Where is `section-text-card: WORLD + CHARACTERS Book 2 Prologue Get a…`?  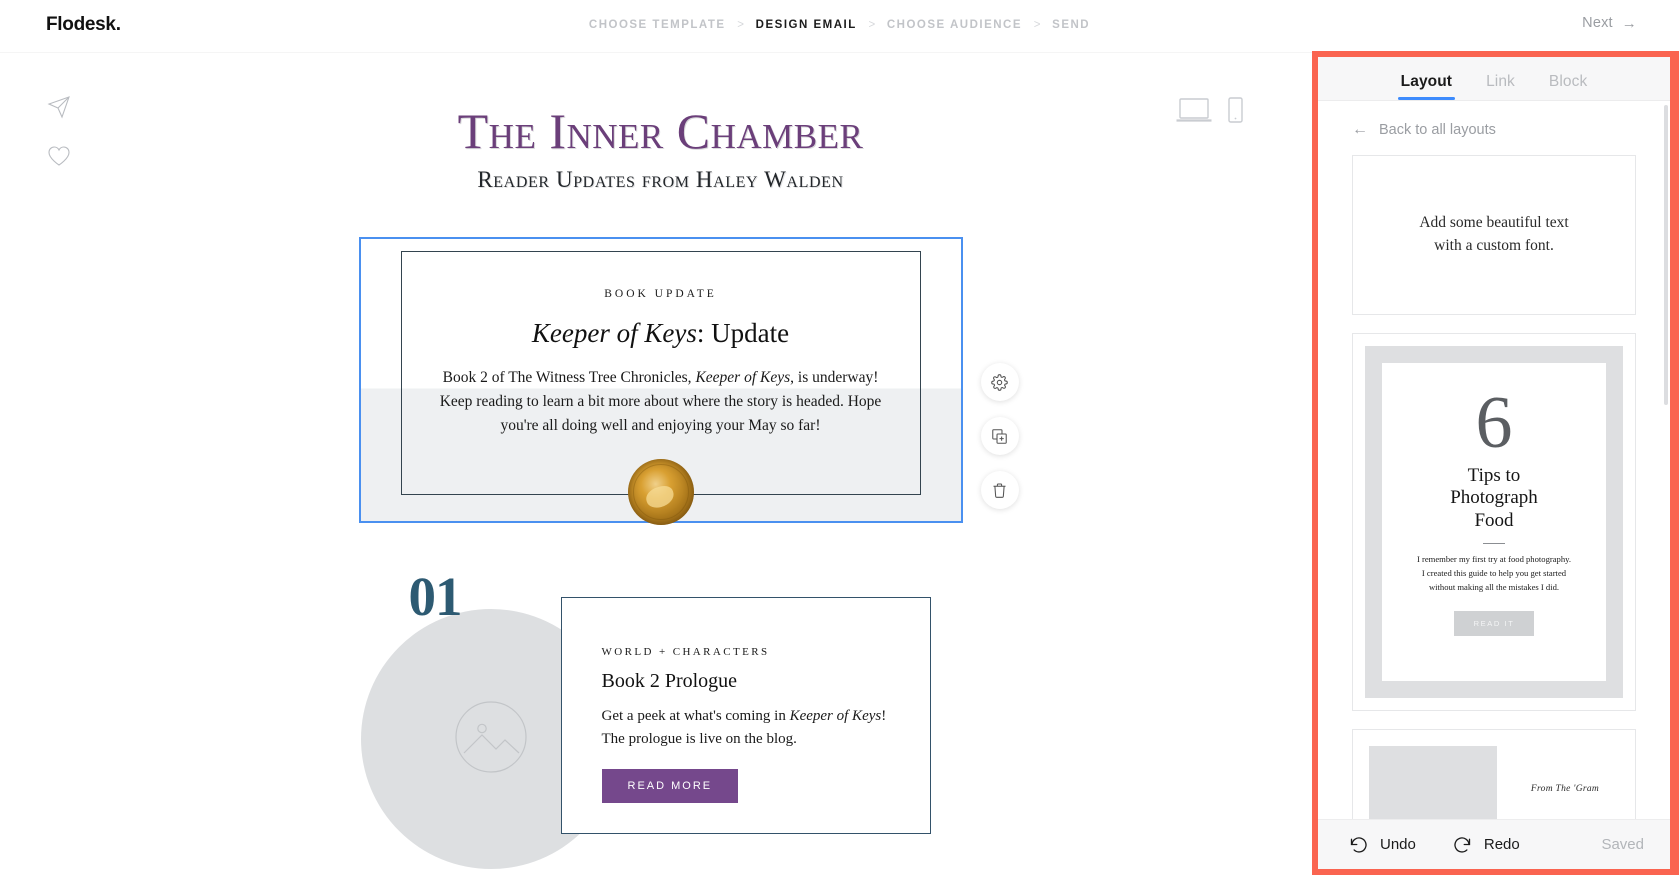
section-text-card: WORLD + CHARACTERS Book 2 Prologue Get a… is located at coordinates (745, 715).